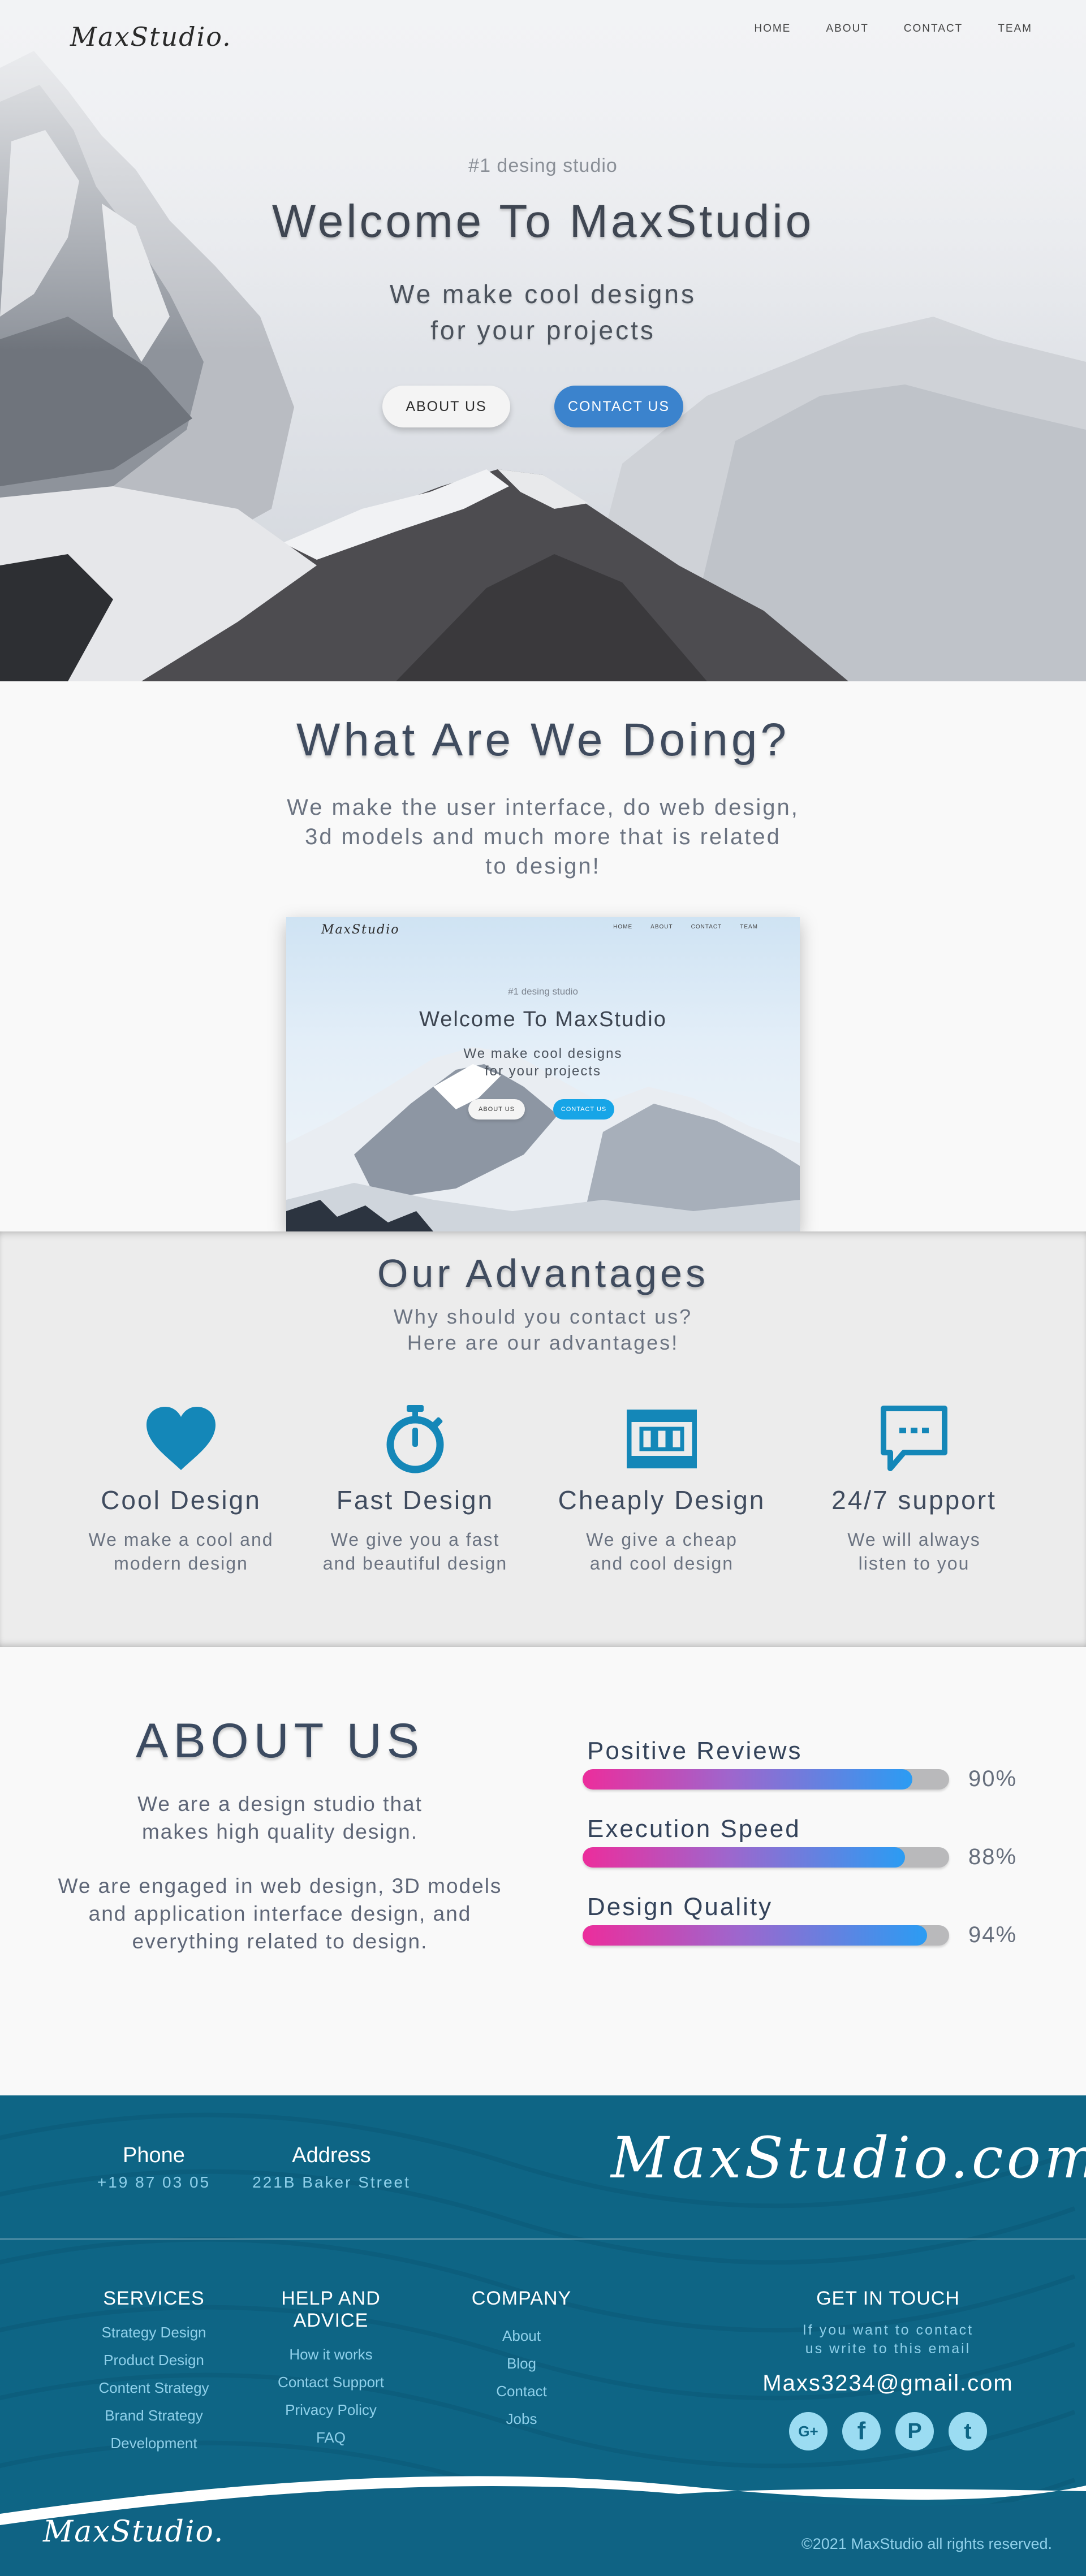 The width and height of the screenshot is (1086, 2576). I want to click on footer-column-heading: SERVICES, so click(154, 2298).